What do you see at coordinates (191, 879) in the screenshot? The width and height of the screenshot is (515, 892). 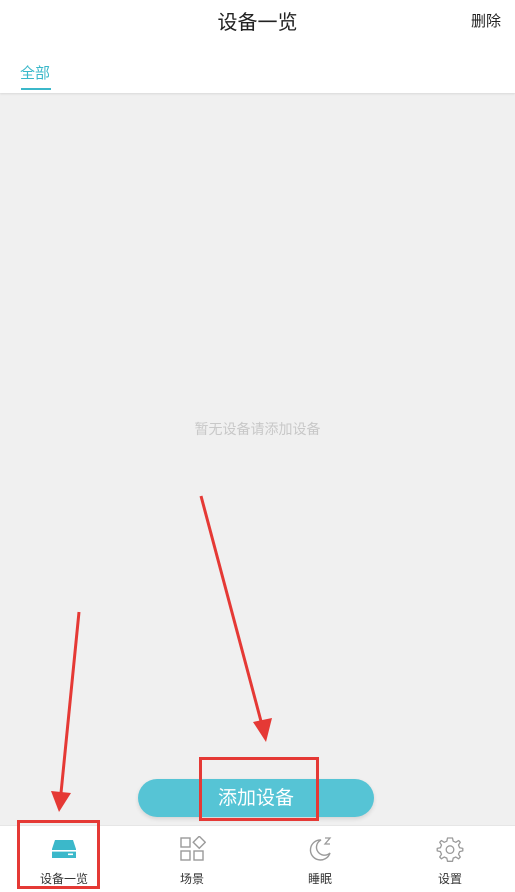 I see `tabbar-label-scene: 场景` at bounding box center [191, 879].